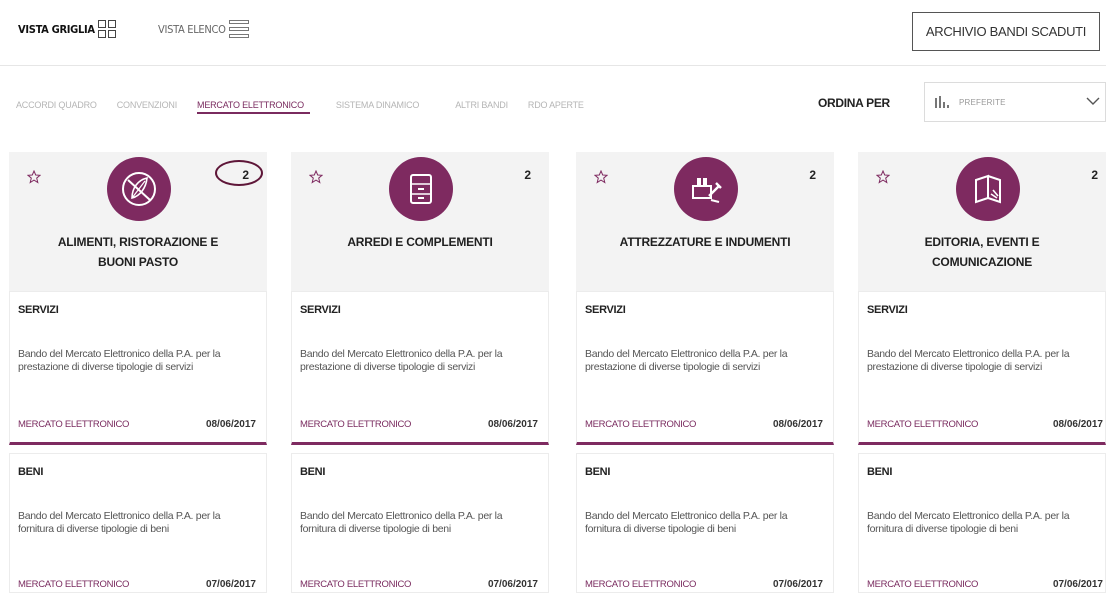 The width and height of the screenshot is (1106, 608). Describe the element at coordinates (380, 105) in the screenshot. I see `tab-sistema-dinamico: SISTEMA DINAMICO` at that location.